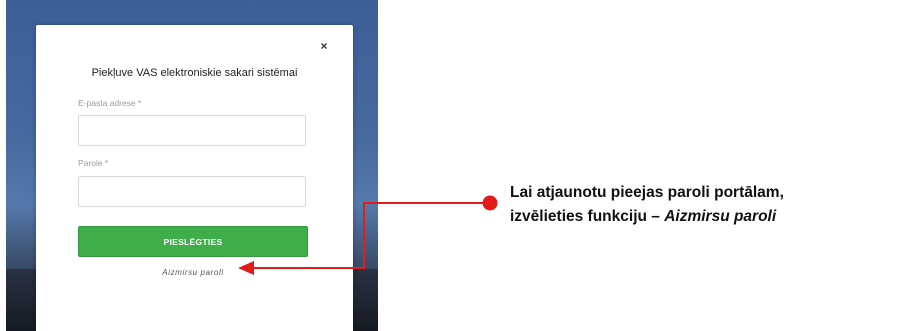 The image size is (899, 331). Describe the element at coordinates (720, 216) in the screenshot. I see `annotation-line2-emphasis: Aizmirsu paroli` at that location.